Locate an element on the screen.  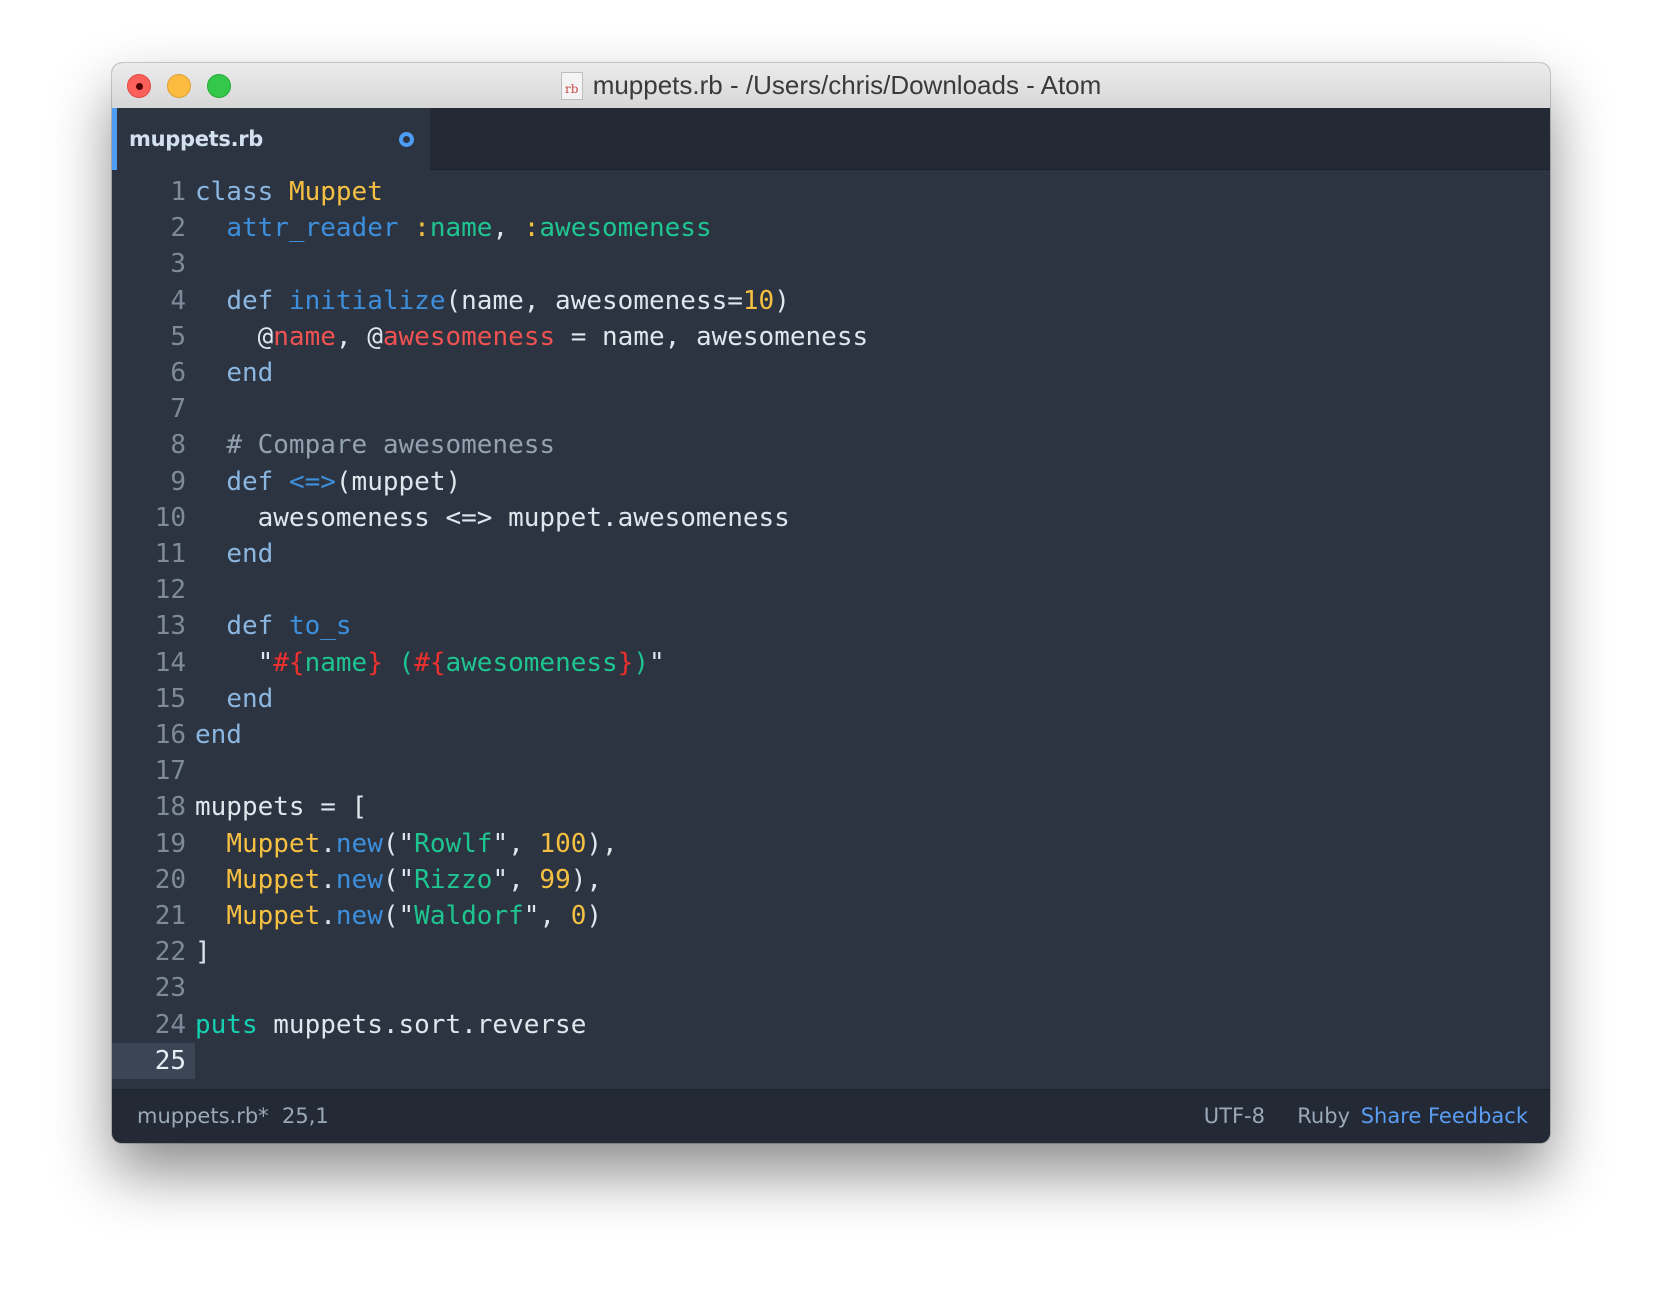
line-number: 10 is located at coordinates (149, 518).